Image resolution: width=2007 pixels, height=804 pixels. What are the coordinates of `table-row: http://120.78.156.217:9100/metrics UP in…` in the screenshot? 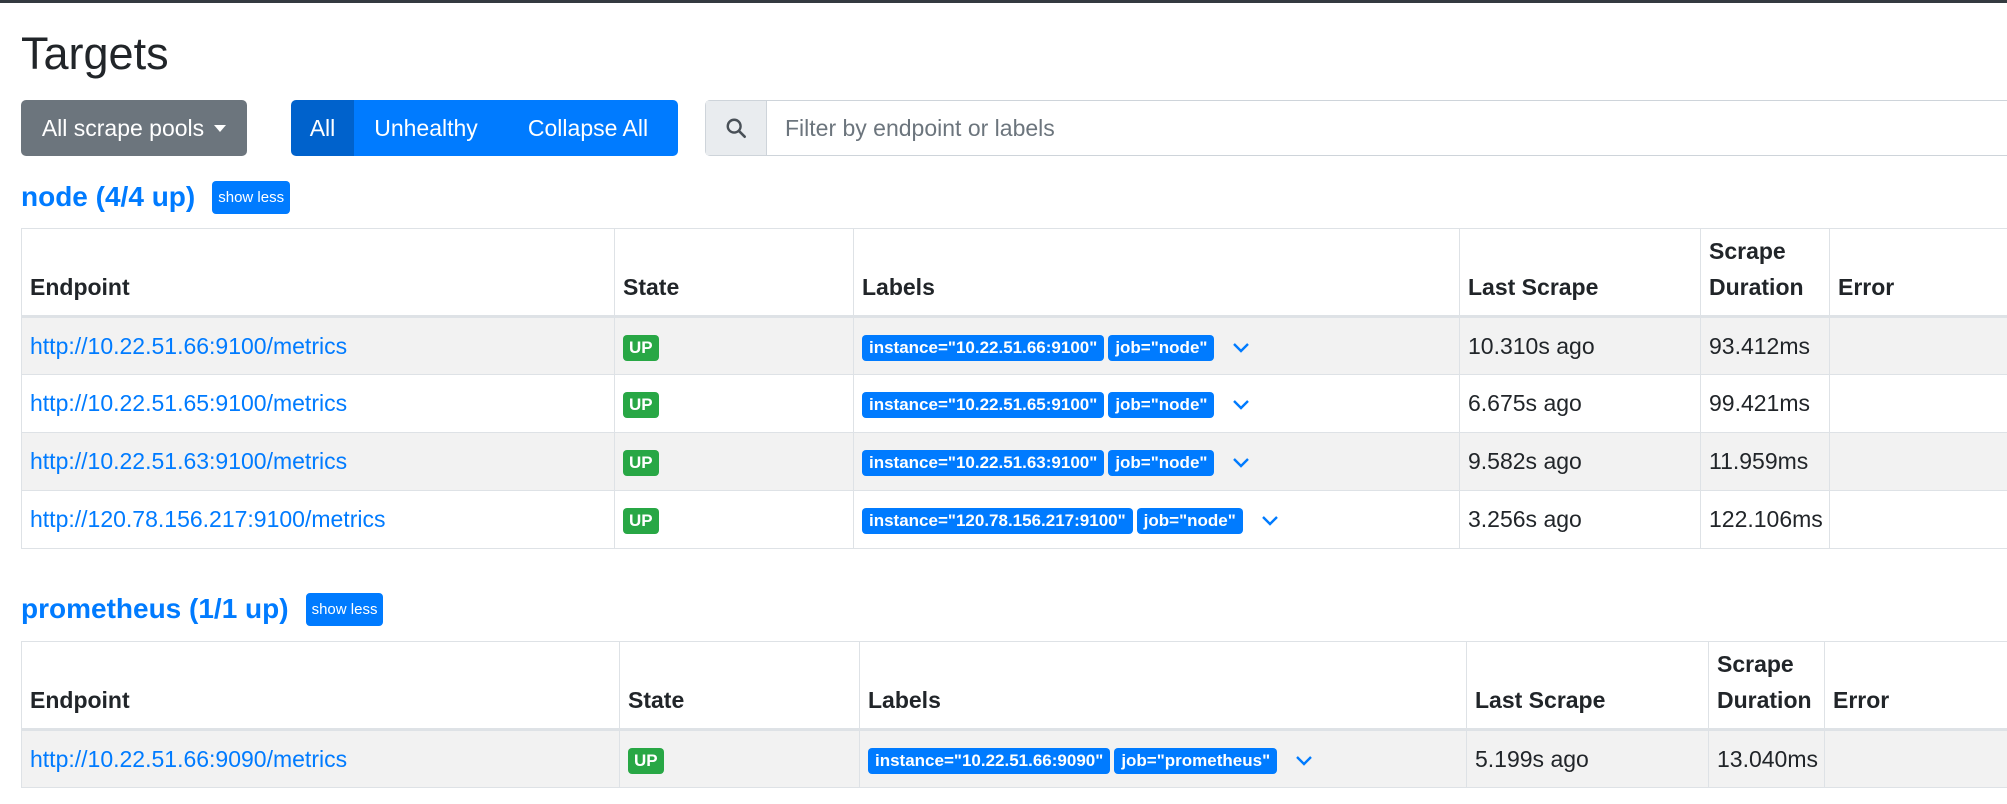 It's located at (1014, 519).